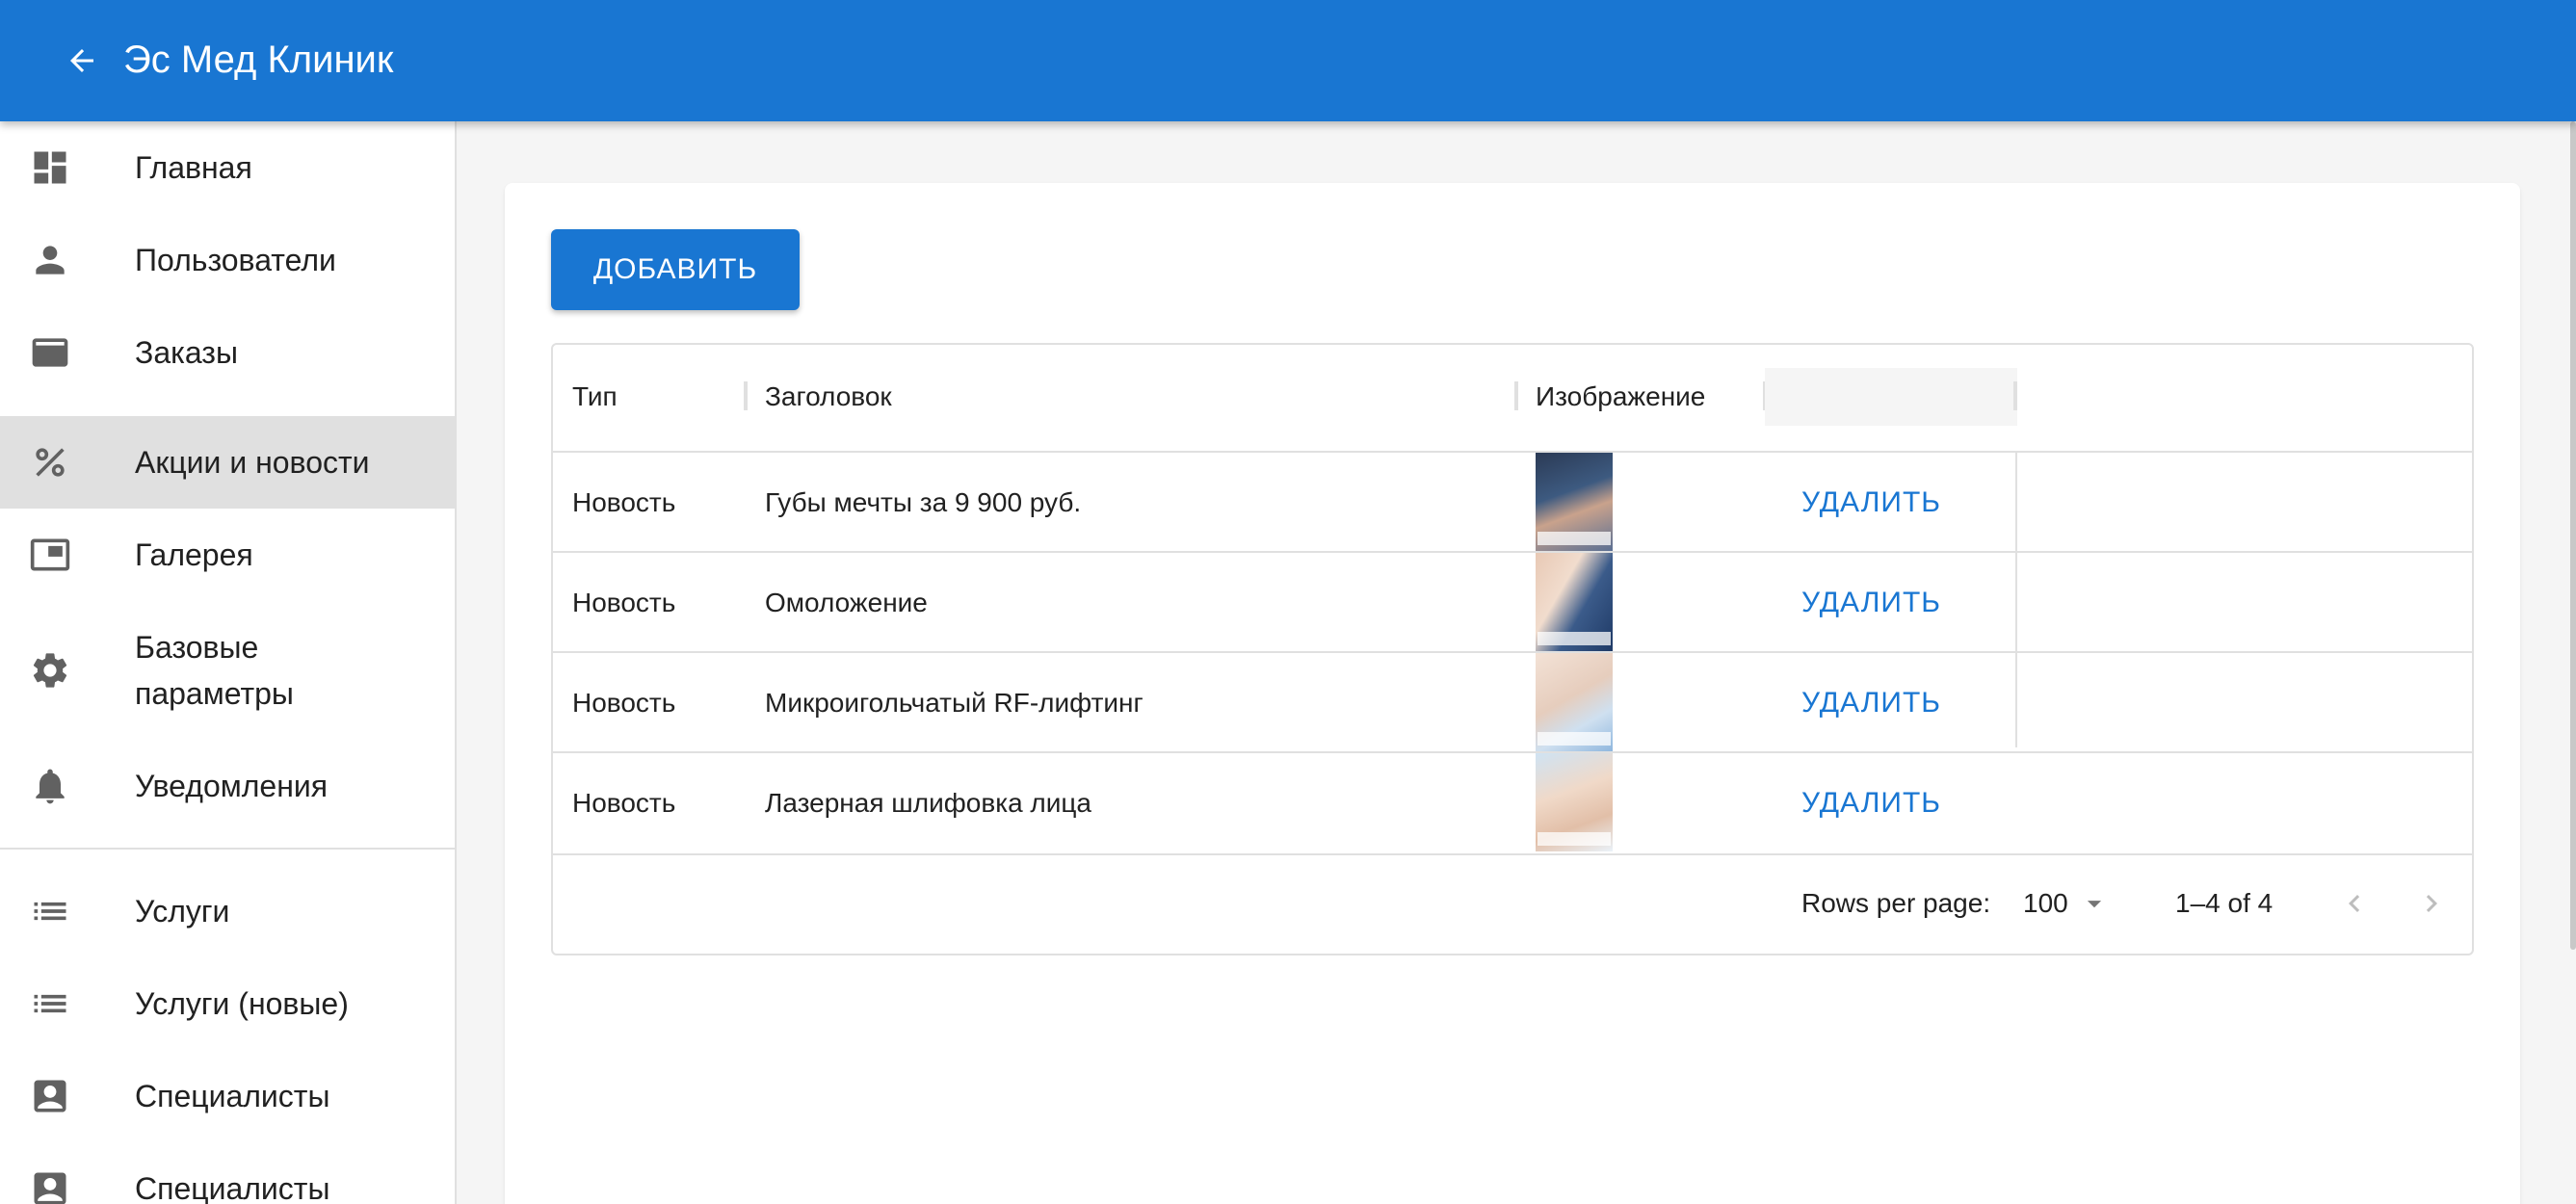 The image size is (2576, 1204). What do you see at coordinates (929, 803) in the screenshot?
I see `cell-title: Лазерная шлифовка лица` at bounding box center [929, 803].